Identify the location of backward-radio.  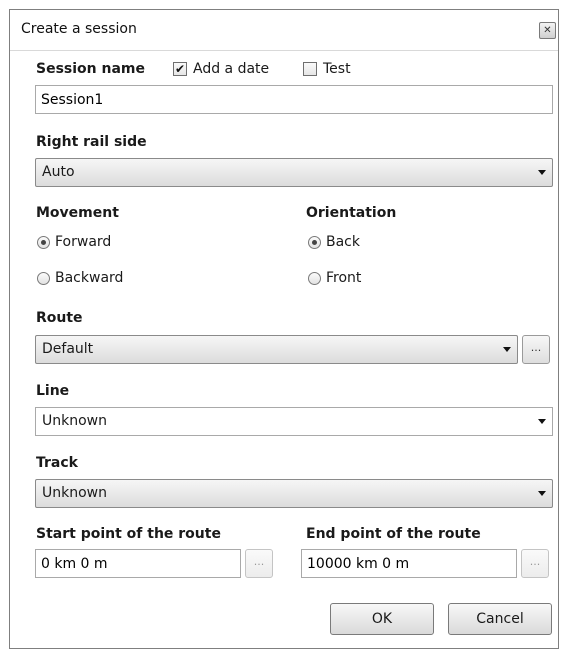
(43, 278).